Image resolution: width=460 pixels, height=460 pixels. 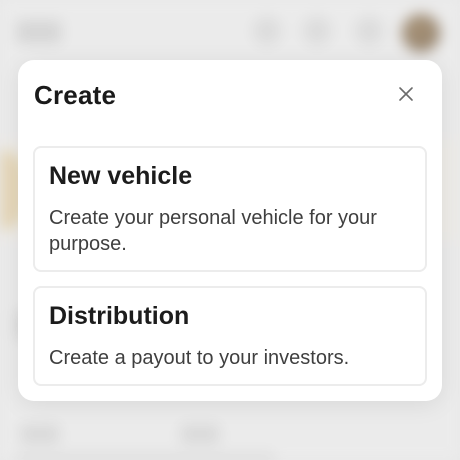 I want to click on close-button, so click(x=406, y=96).